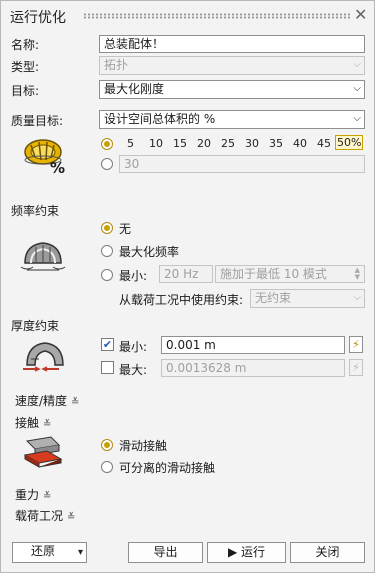 This screenshot has height=573, width=375. I want to click on mass-tick-5: 5, so click(130, 143).